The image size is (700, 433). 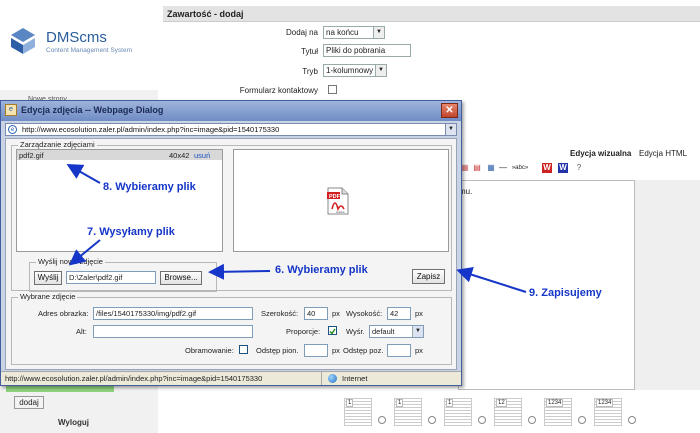 What do you see at coordinates (428, 276) in the screenshot?
I see `save-button: Zapisz` at bounding box center [428, 276].